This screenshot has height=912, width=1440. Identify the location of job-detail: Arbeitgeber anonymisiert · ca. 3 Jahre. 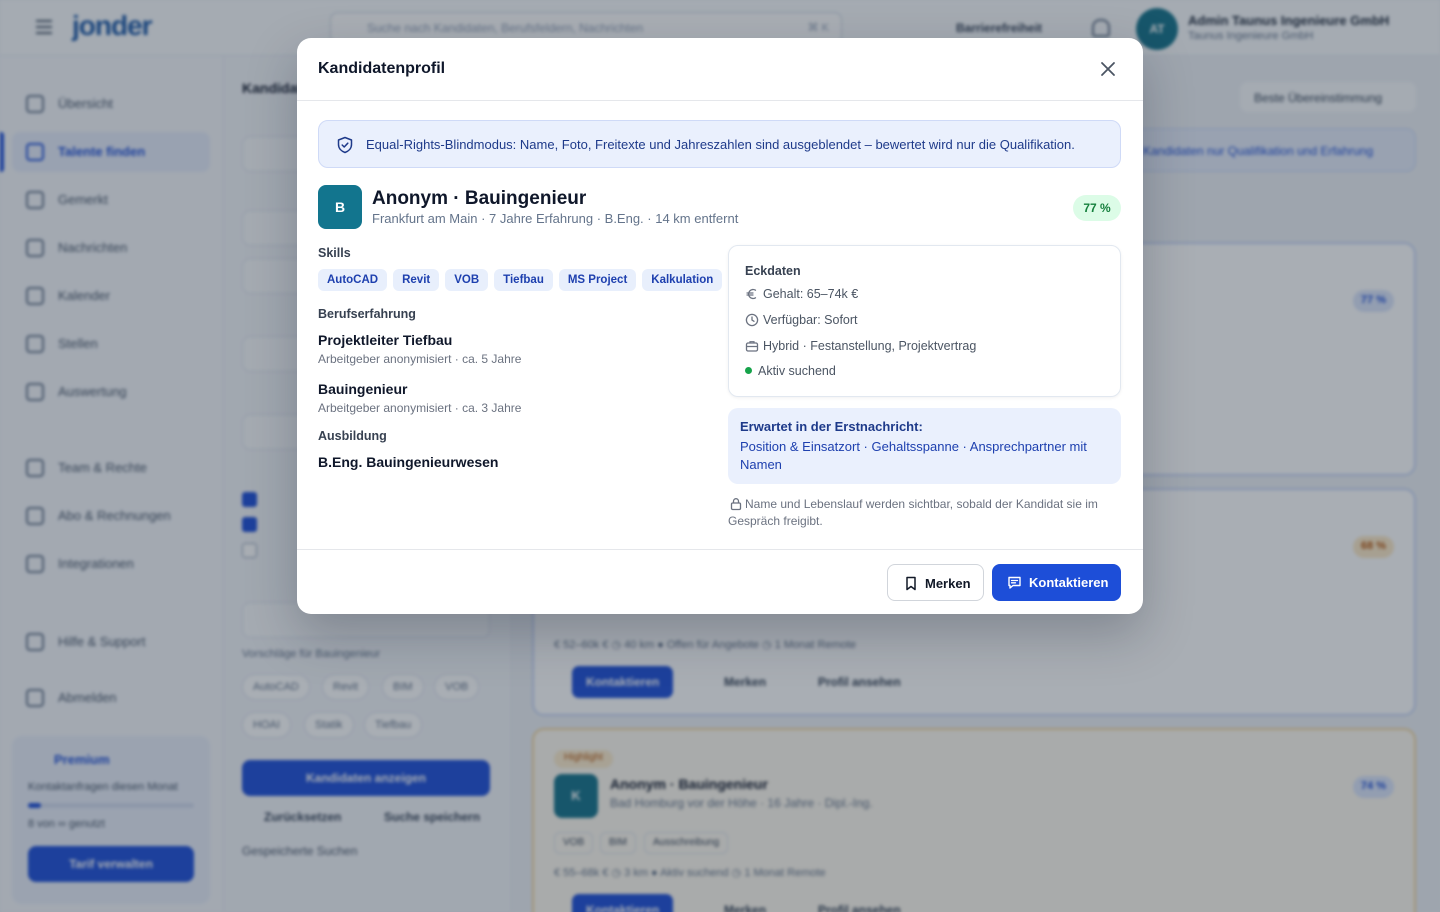
(420, 408).